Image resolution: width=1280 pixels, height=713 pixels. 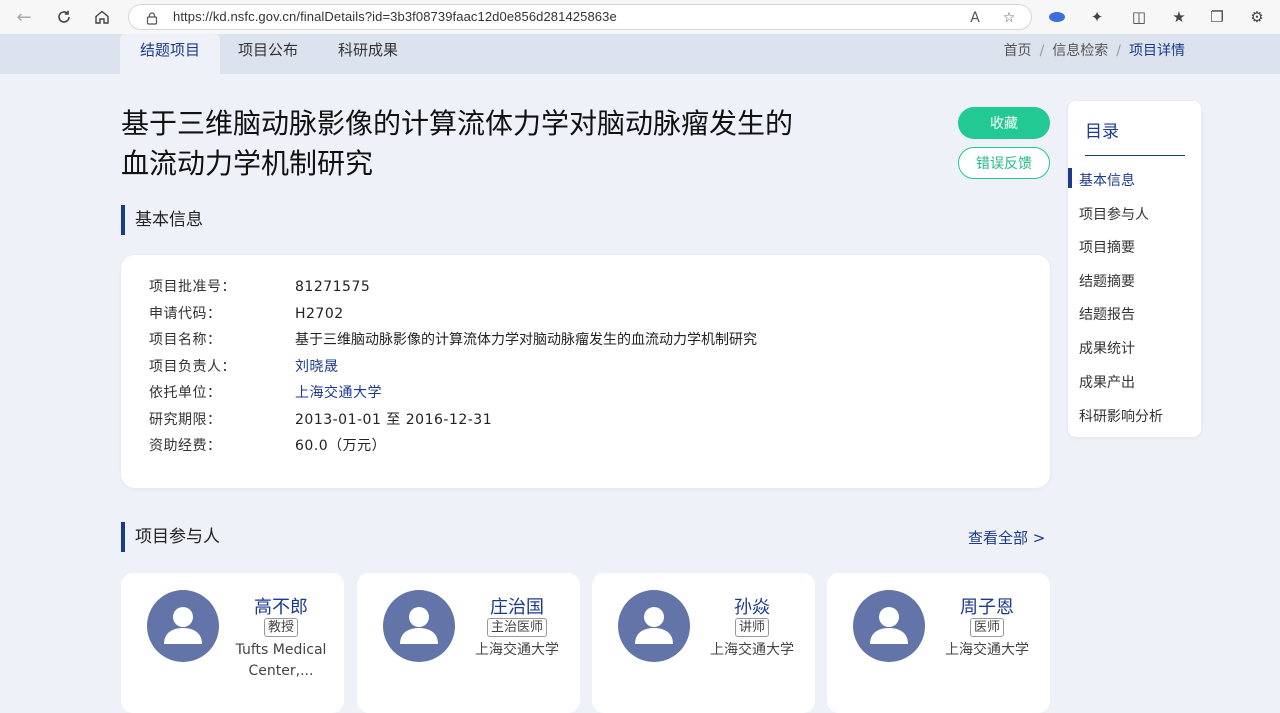 I want to click on toc-item-participants: 项目参与人, so click(x=1114, y=214).